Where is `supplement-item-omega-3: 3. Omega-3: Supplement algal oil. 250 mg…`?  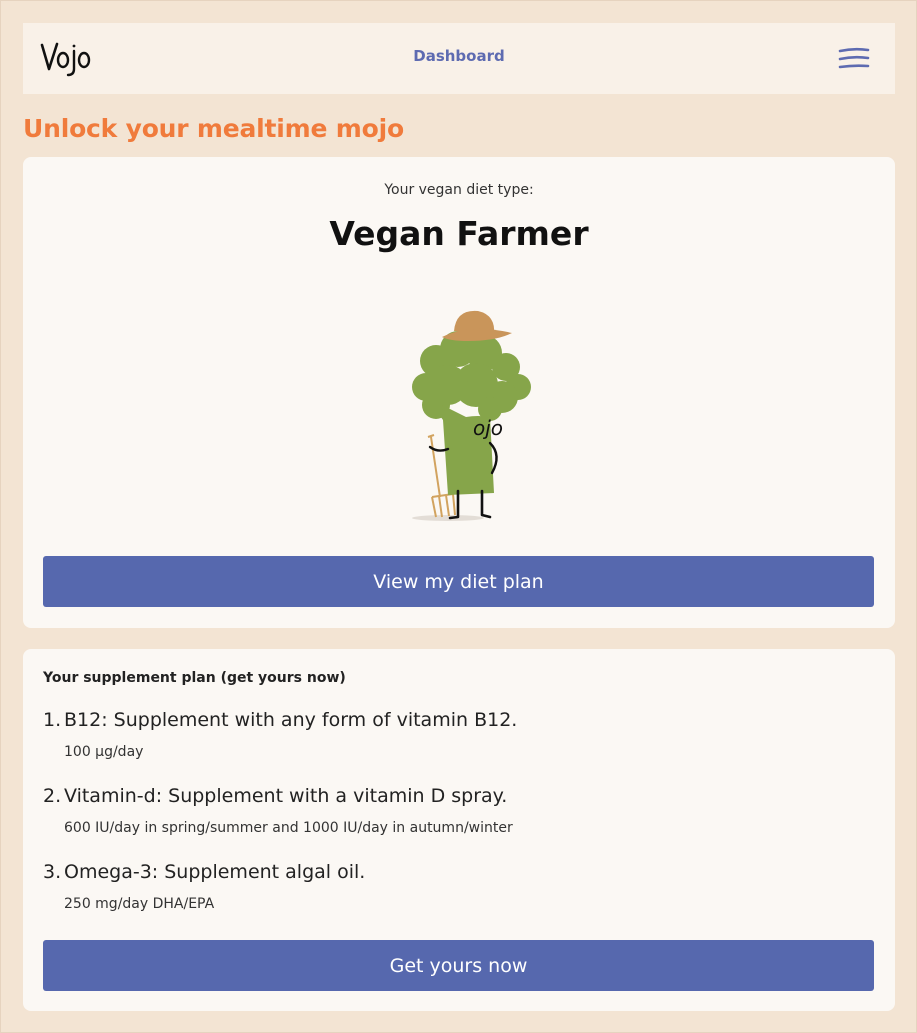 supplement-item-omega-3: 3. Omega-3: Supplement algal oil. 250 mg… is located at coordinates (453, 897).